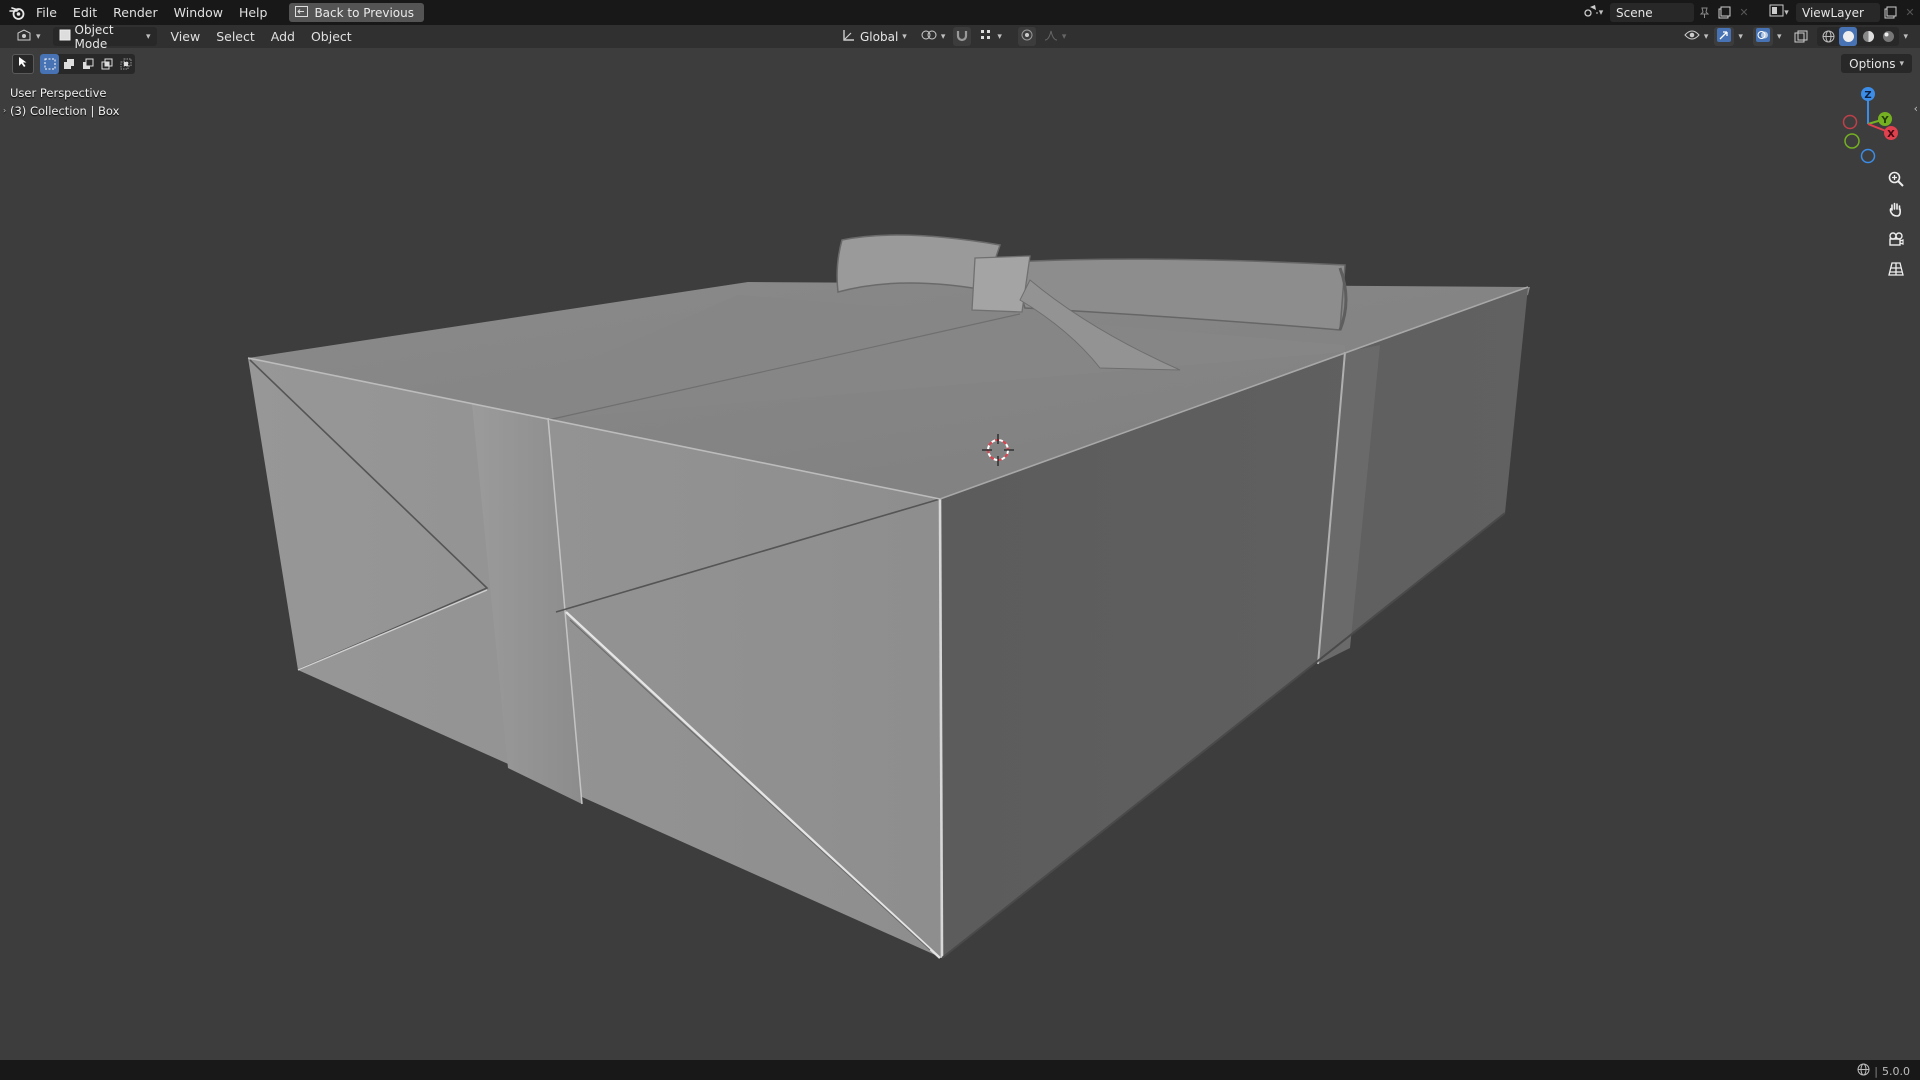 The width and height of the screenshot is (1920, 1080). I want to click on neg-x-axis-handle, so click(1850, 122).